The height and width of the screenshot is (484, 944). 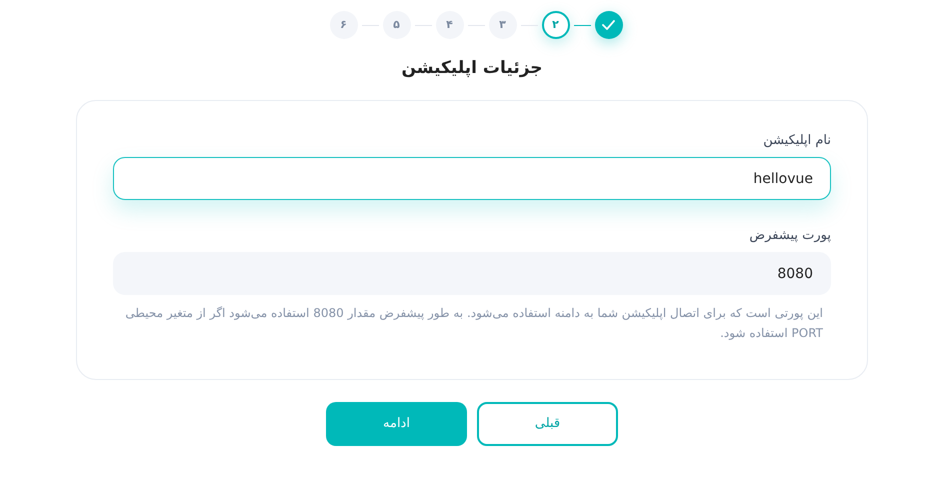 I want to click on field-label: نام اپلیکیشن, so click(x=796, y=140).